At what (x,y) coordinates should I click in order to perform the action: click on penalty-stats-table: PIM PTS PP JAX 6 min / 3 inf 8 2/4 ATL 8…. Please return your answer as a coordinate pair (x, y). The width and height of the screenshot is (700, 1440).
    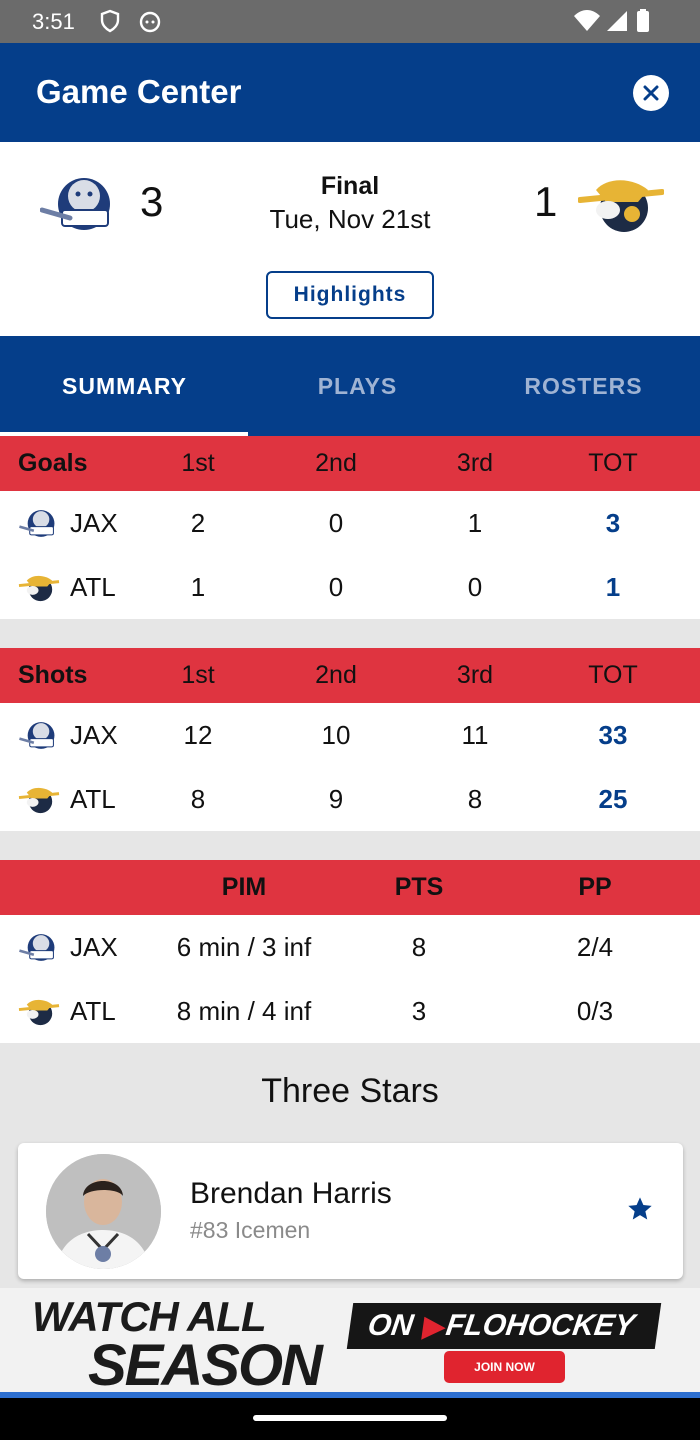
    Looking at the image, I should click on (350, 951).